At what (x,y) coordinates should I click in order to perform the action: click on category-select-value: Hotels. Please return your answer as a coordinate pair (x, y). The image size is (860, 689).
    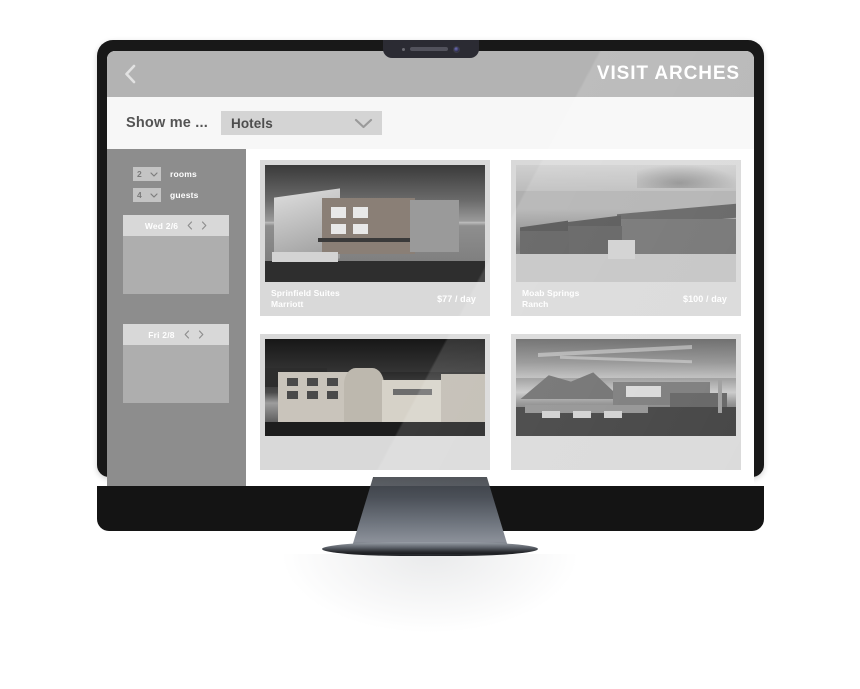
    Looking at the image, I should click on (251, 123).